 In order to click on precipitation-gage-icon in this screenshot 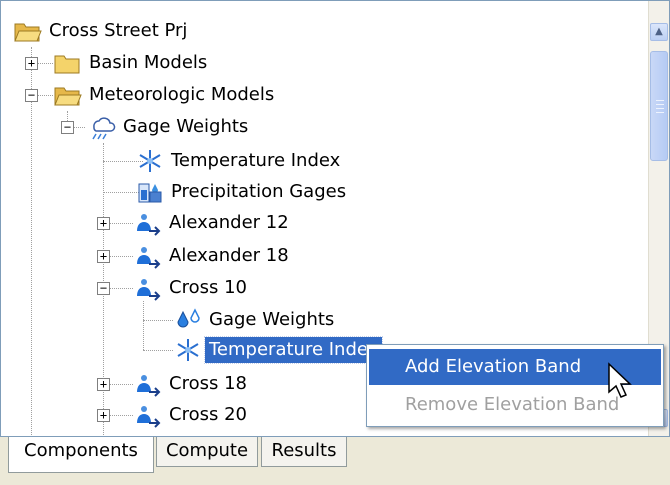, I will do `click(150, 192)`.